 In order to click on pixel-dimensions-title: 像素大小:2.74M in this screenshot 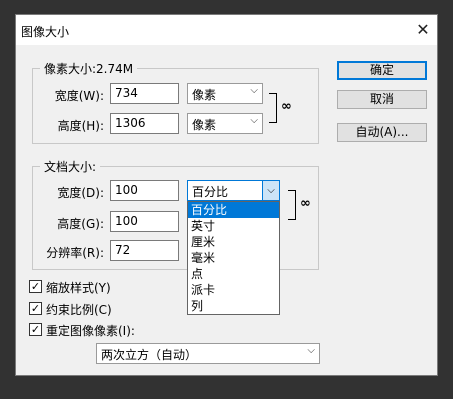, I will do `click(89, 68)`.